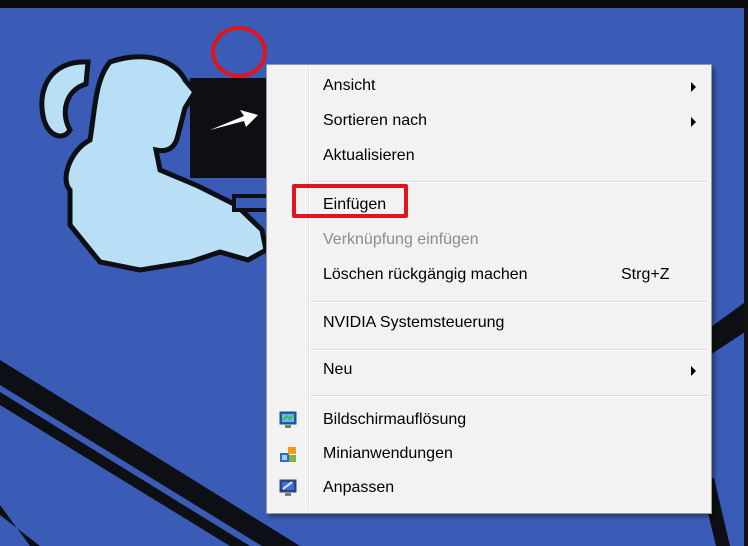  What do you see at coordinates (350, 201) in the screenshot?
I see `annotation-highlight-box` at bounding box center [350, 201].